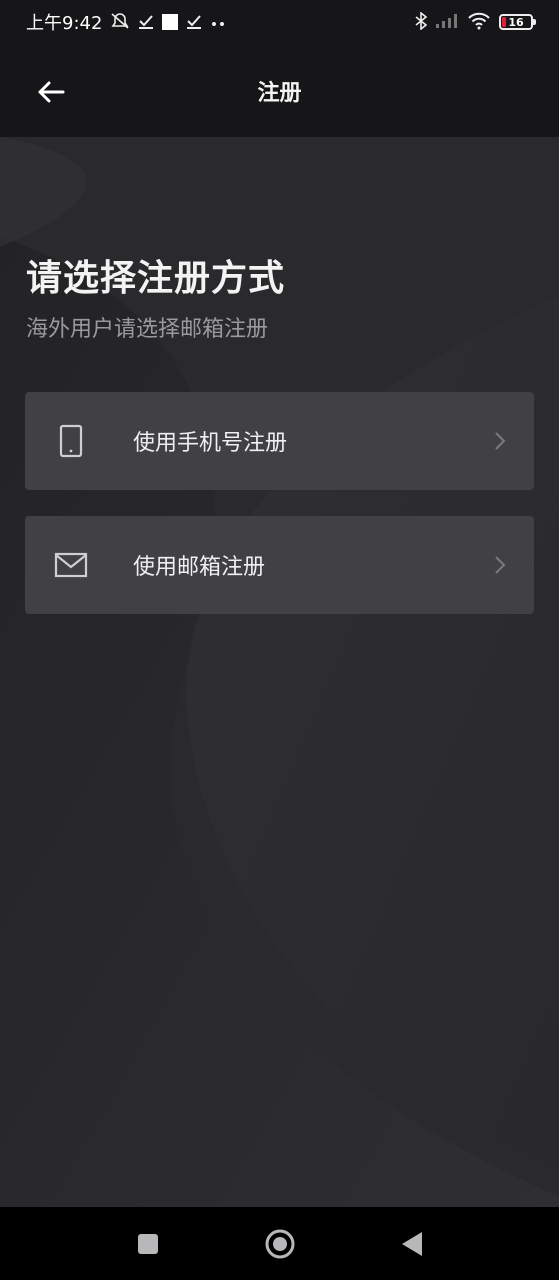 The image size is (559, 1280). Describe the element at coordinates (279, 565) in the screenshot. I see `register-with-email-button: 使用邮箱注册` at that location.